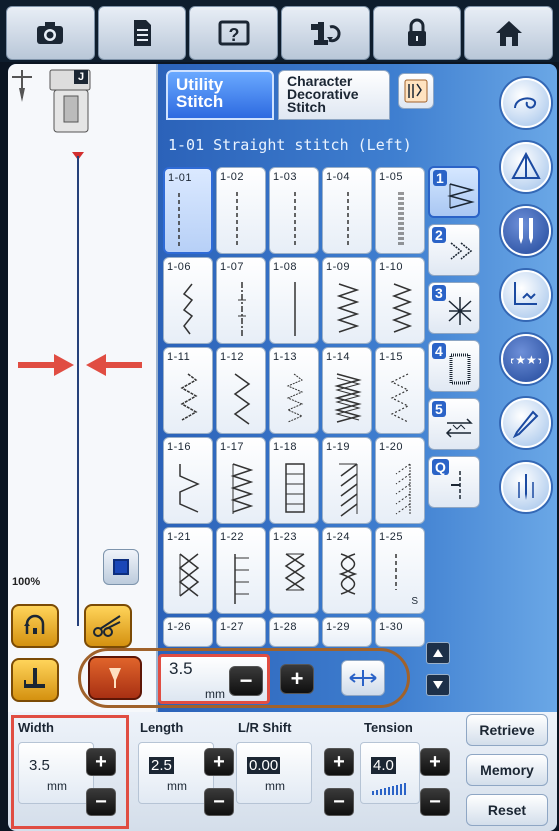 Image resolution: width=559 pixels, height=831 pixels. I want to click on category-number: 2, so click(439, 235).